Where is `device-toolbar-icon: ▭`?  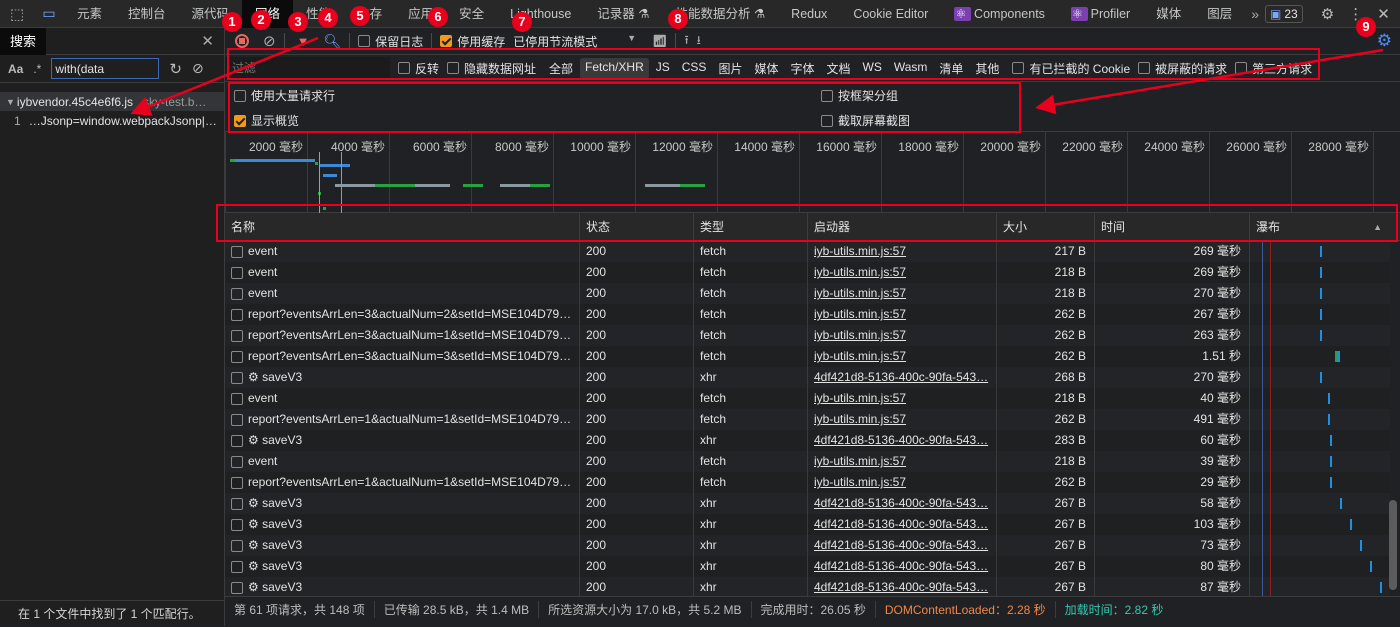
device-toolbar-icon: ▭ is located at coordinates (49, 13).